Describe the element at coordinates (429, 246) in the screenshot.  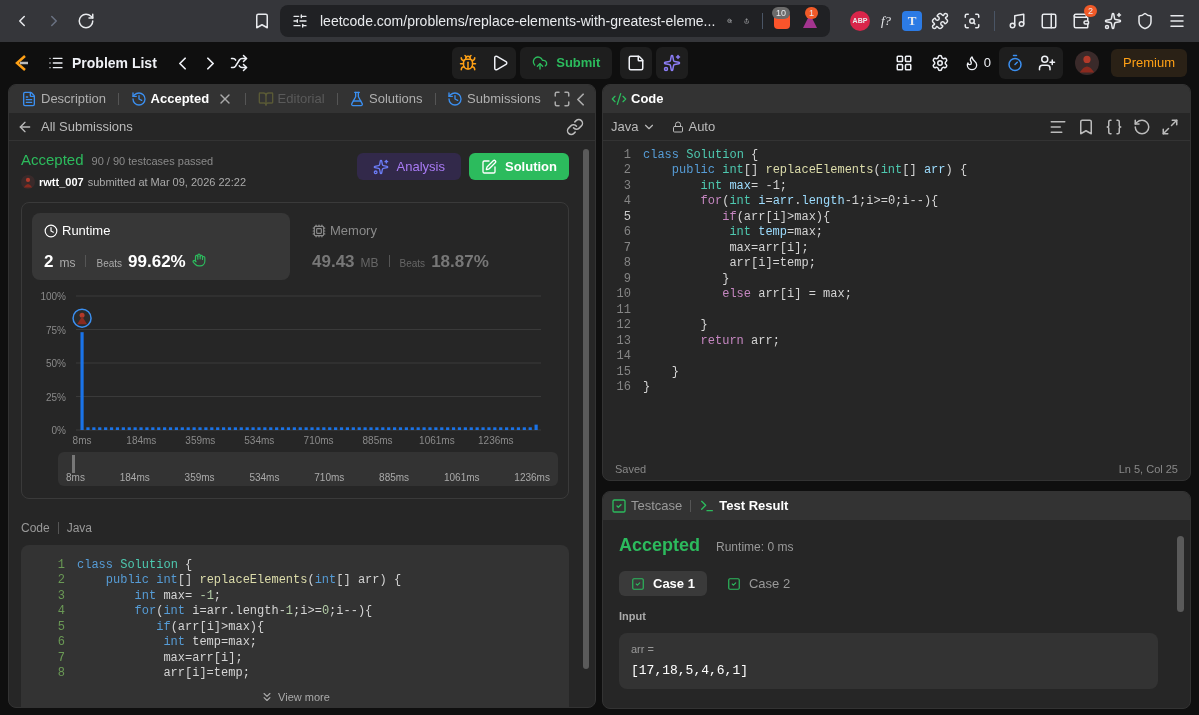
I see `stat-card: Memory 49.43 MB Beats 18.87%` at that location.